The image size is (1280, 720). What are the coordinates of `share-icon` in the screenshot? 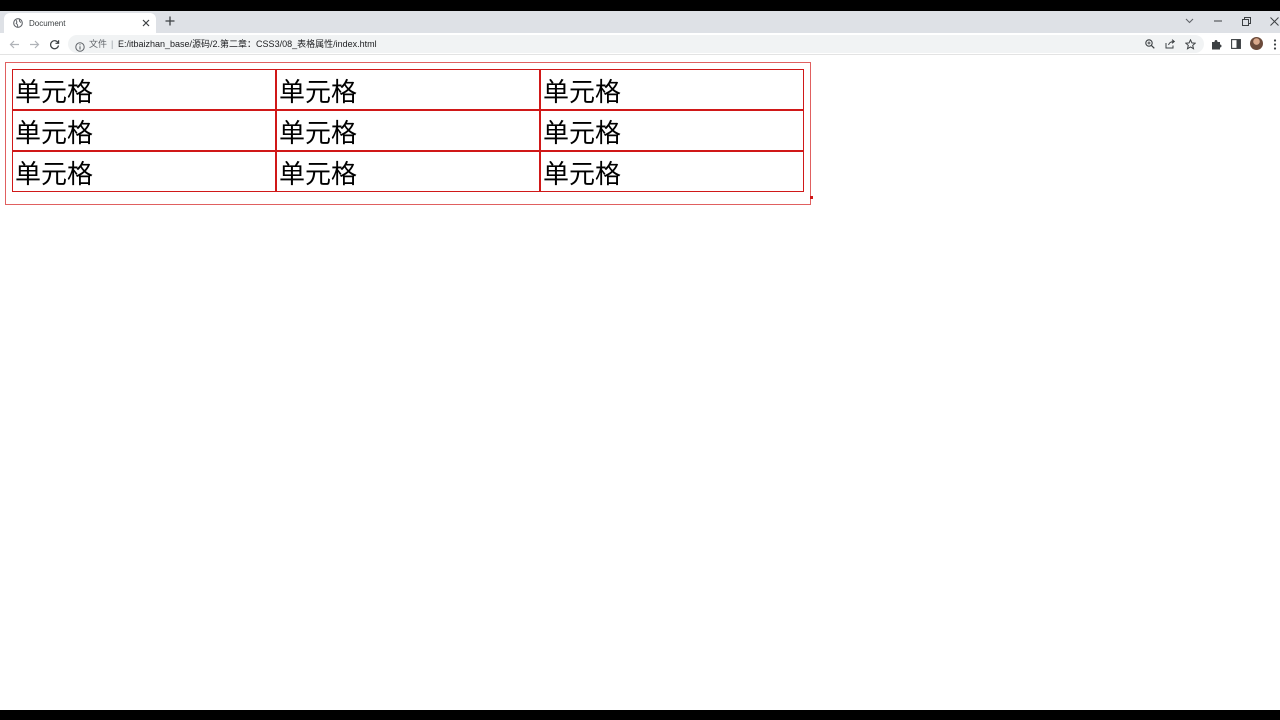 It's located at (1170, 44).